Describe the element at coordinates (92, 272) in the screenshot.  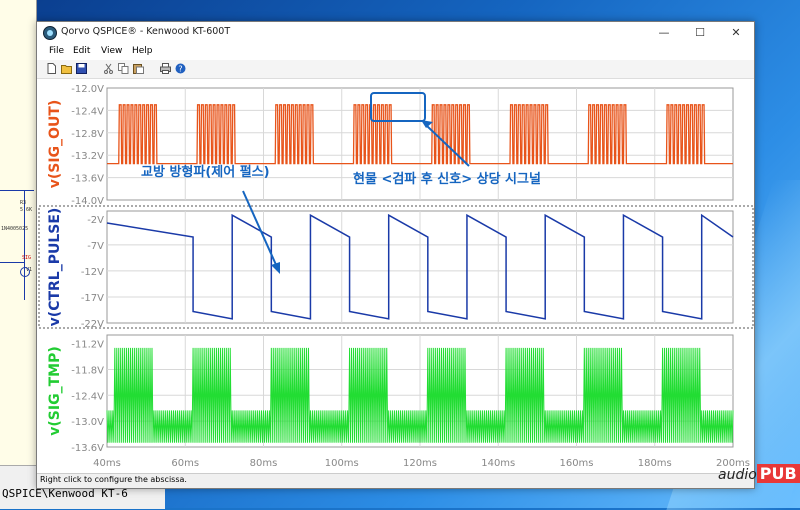
I see `y-tick-label: -12V` at that location.